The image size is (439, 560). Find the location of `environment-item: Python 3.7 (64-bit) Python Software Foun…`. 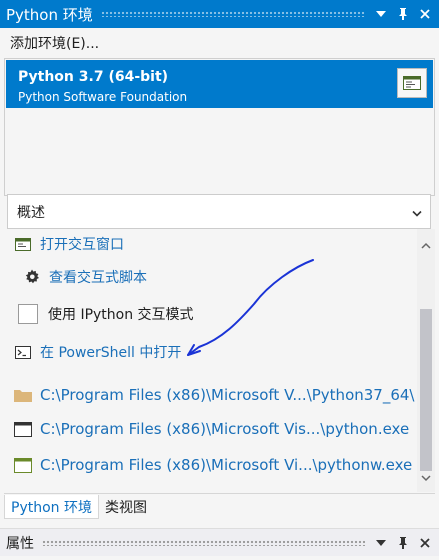

environment-item: Python 3.7 (64-bit) Python Software Foun… is located at coordinates (219, 84).